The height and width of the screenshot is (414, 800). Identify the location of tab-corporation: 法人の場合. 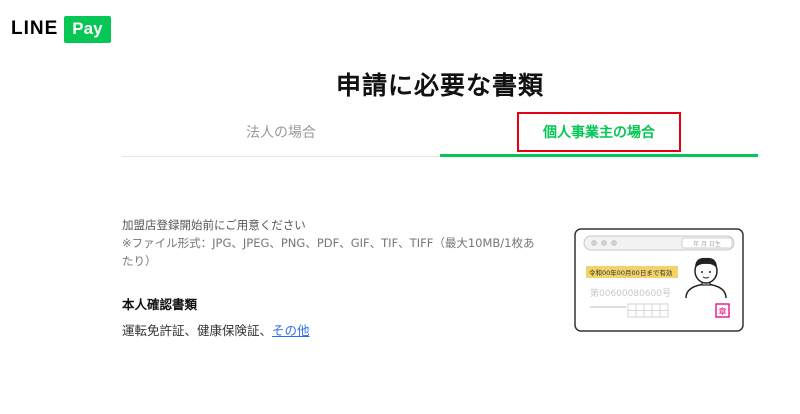
(281, 132).